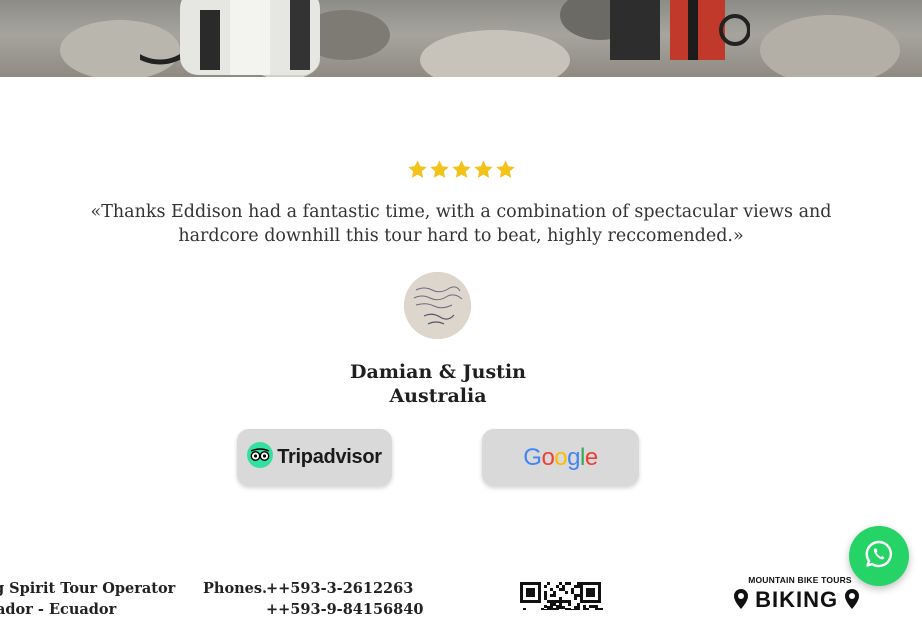 Image resolution: width=922 pixels, height=618 pixels. What do you see at coordinates (260, 457) in the screenshot?
I see `tripadvisor-owl-icon` at bounding box center [260, 457].